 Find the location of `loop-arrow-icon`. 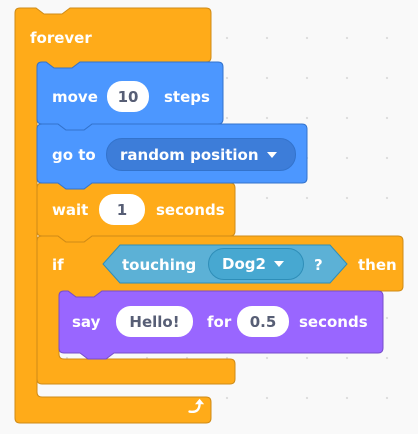

loop-arrow-icon is located at coordinates (196, 406).